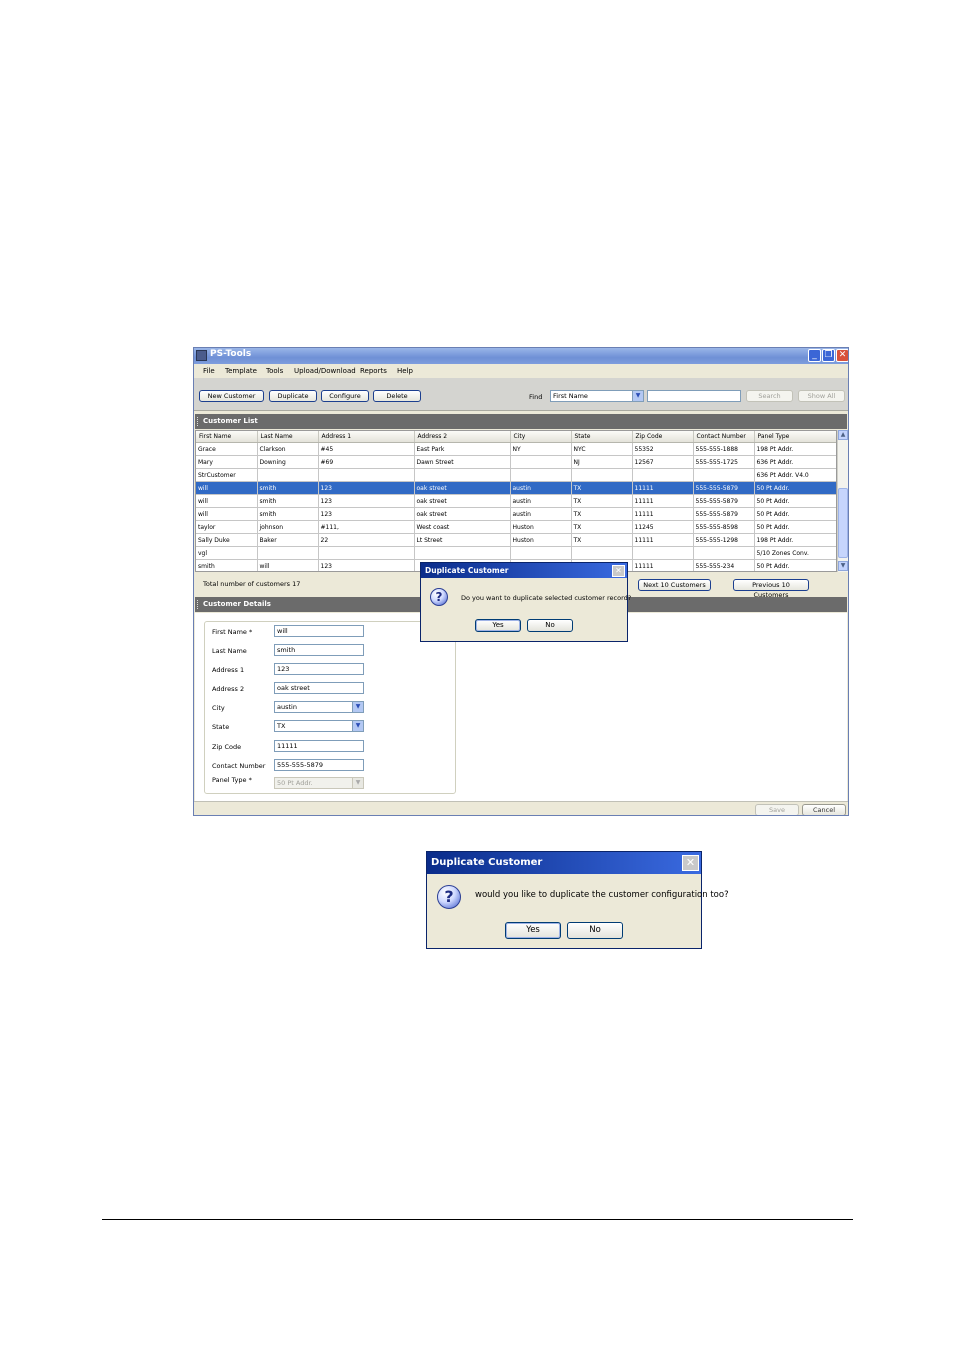 The image size is (954, 1350). What do you see at coordinates (319, 707) in the screenshot?
I see `city-select: austin ▼` at bounding box center [319, 707].